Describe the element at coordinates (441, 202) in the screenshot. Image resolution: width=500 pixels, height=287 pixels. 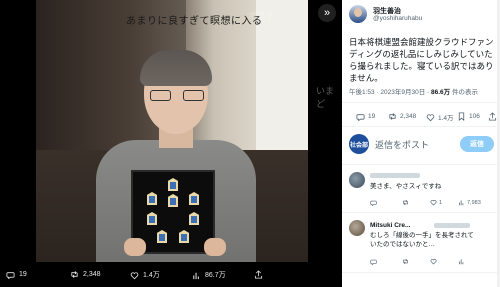
I see `reply-like-count: 1` at that location.